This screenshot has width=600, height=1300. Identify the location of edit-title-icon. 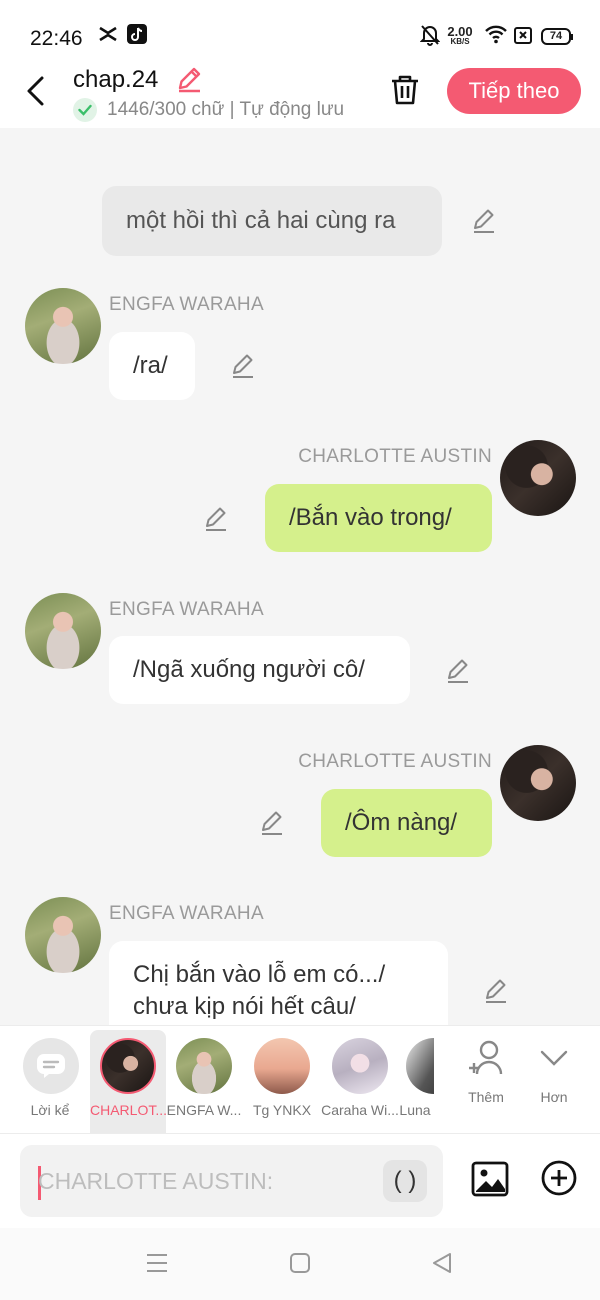
(189, 79).